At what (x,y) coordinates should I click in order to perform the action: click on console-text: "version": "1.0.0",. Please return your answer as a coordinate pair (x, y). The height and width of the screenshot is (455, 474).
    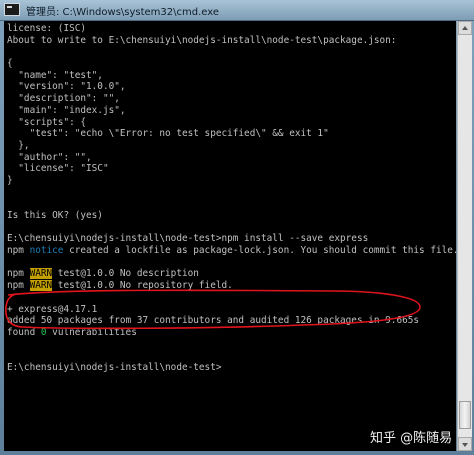
    Looking at the image, I should click on (66, 87).